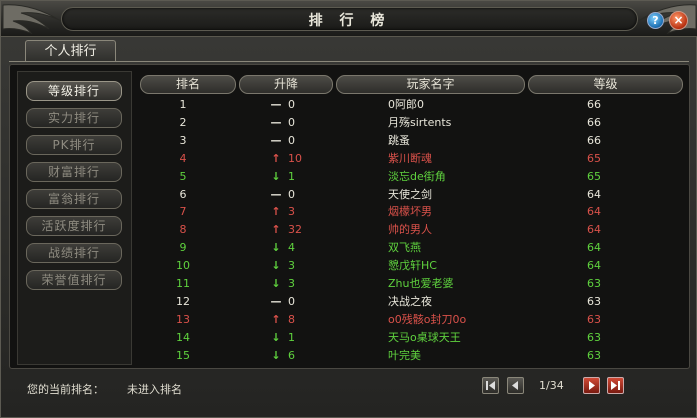 The height and width of the screenshot is (418, 697). Describe the element at coordinates (411, 141) in the screenshot. I see `table-row: 3—0 跳蚤 66` at that location.